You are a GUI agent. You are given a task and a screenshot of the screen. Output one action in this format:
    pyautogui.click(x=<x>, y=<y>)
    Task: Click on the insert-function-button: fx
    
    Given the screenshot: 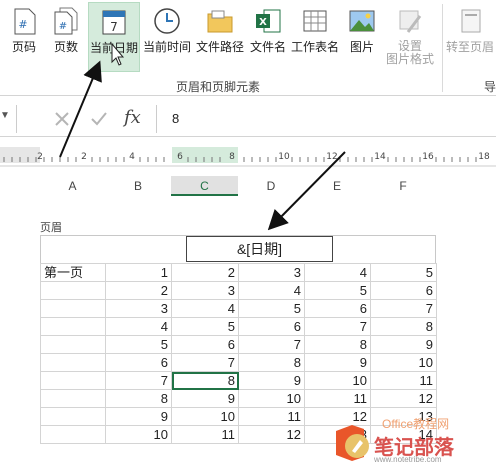 What is the action you would take?
    pyautogui.click(x=132, y=117)
    